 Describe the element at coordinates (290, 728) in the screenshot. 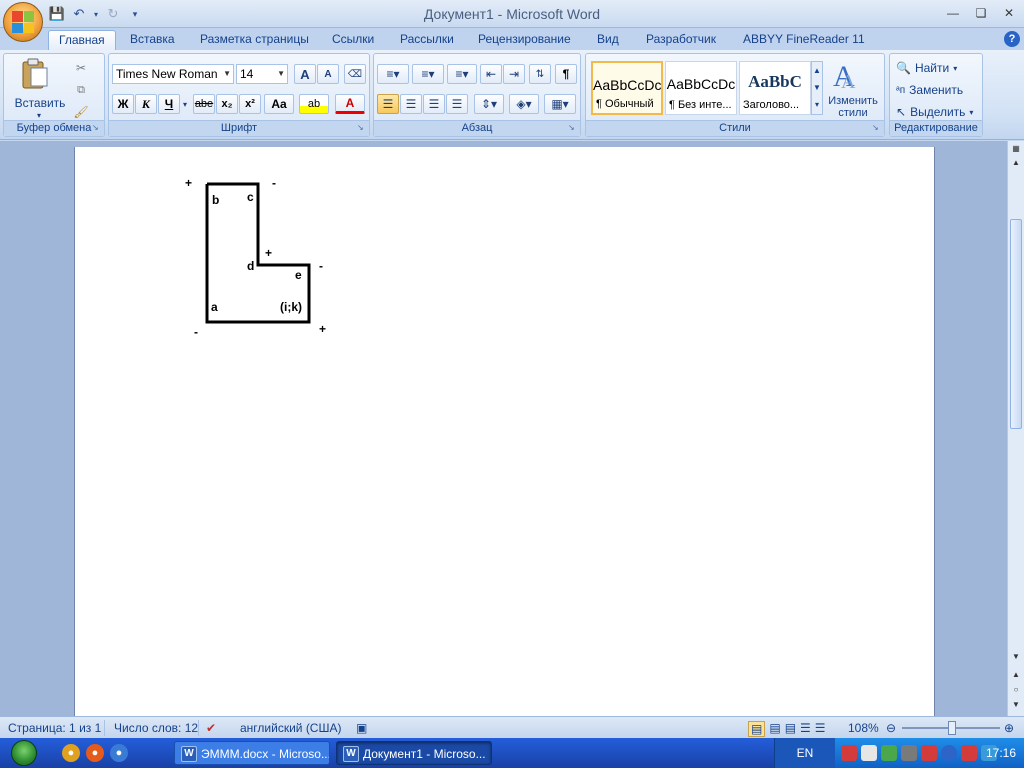

I see `language-indicator: английский (США)` at that location.